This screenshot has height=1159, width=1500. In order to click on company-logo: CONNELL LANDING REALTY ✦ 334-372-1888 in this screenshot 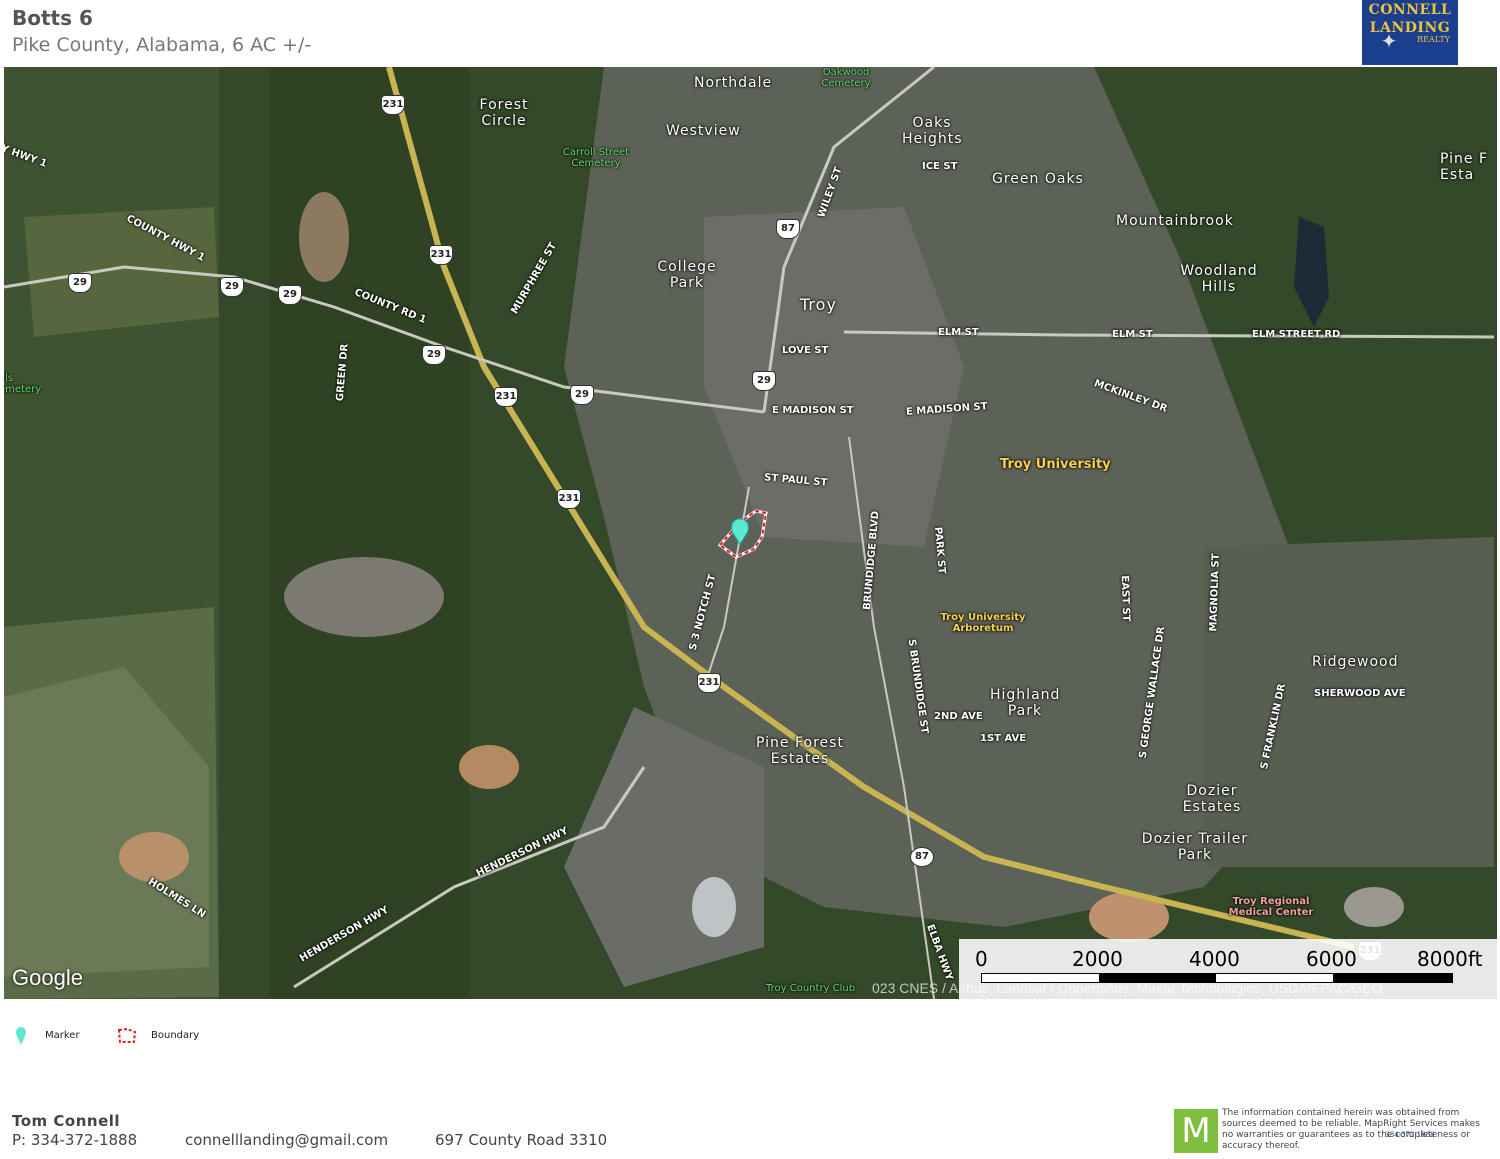, I will do `click(1410, 569)`.